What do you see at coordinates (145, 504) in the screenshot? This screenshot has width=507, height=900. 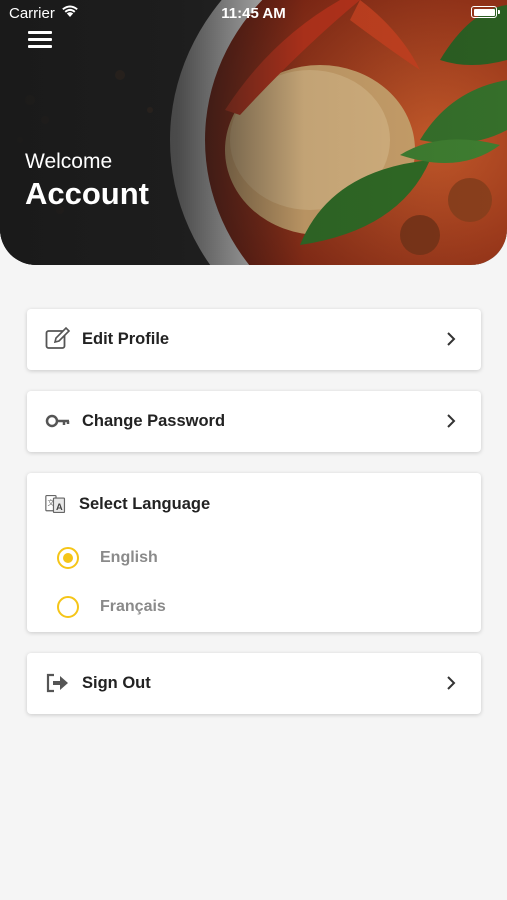 I see `select-language-label: Select Language` at bounding box center [145, 504].